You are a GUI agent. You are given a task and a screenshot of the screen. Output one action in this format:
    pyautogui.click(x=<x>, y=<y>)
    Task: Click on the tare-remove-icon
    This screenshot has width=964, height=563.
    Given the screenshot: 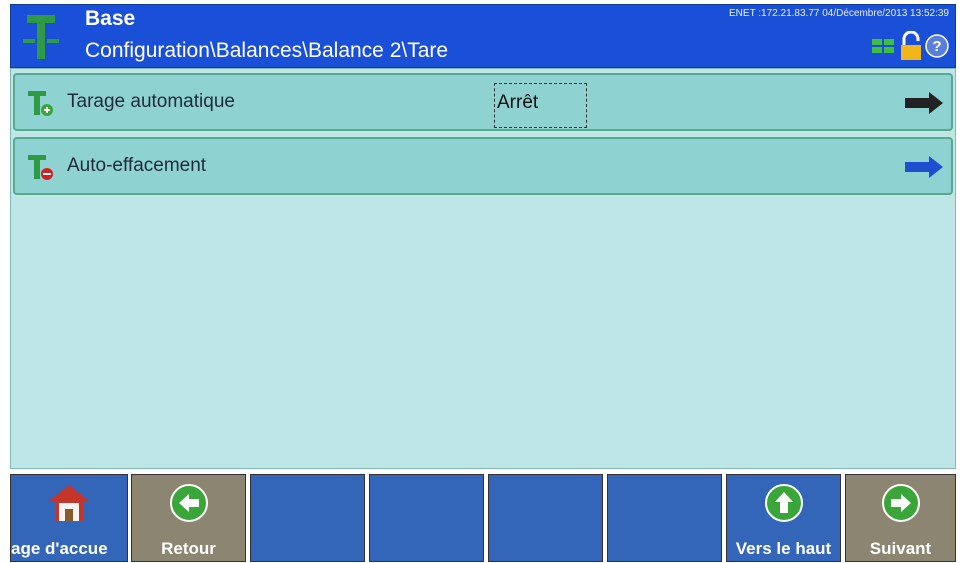 What is the action you would take?
    pyautogui.click(x=40, y=167)
    